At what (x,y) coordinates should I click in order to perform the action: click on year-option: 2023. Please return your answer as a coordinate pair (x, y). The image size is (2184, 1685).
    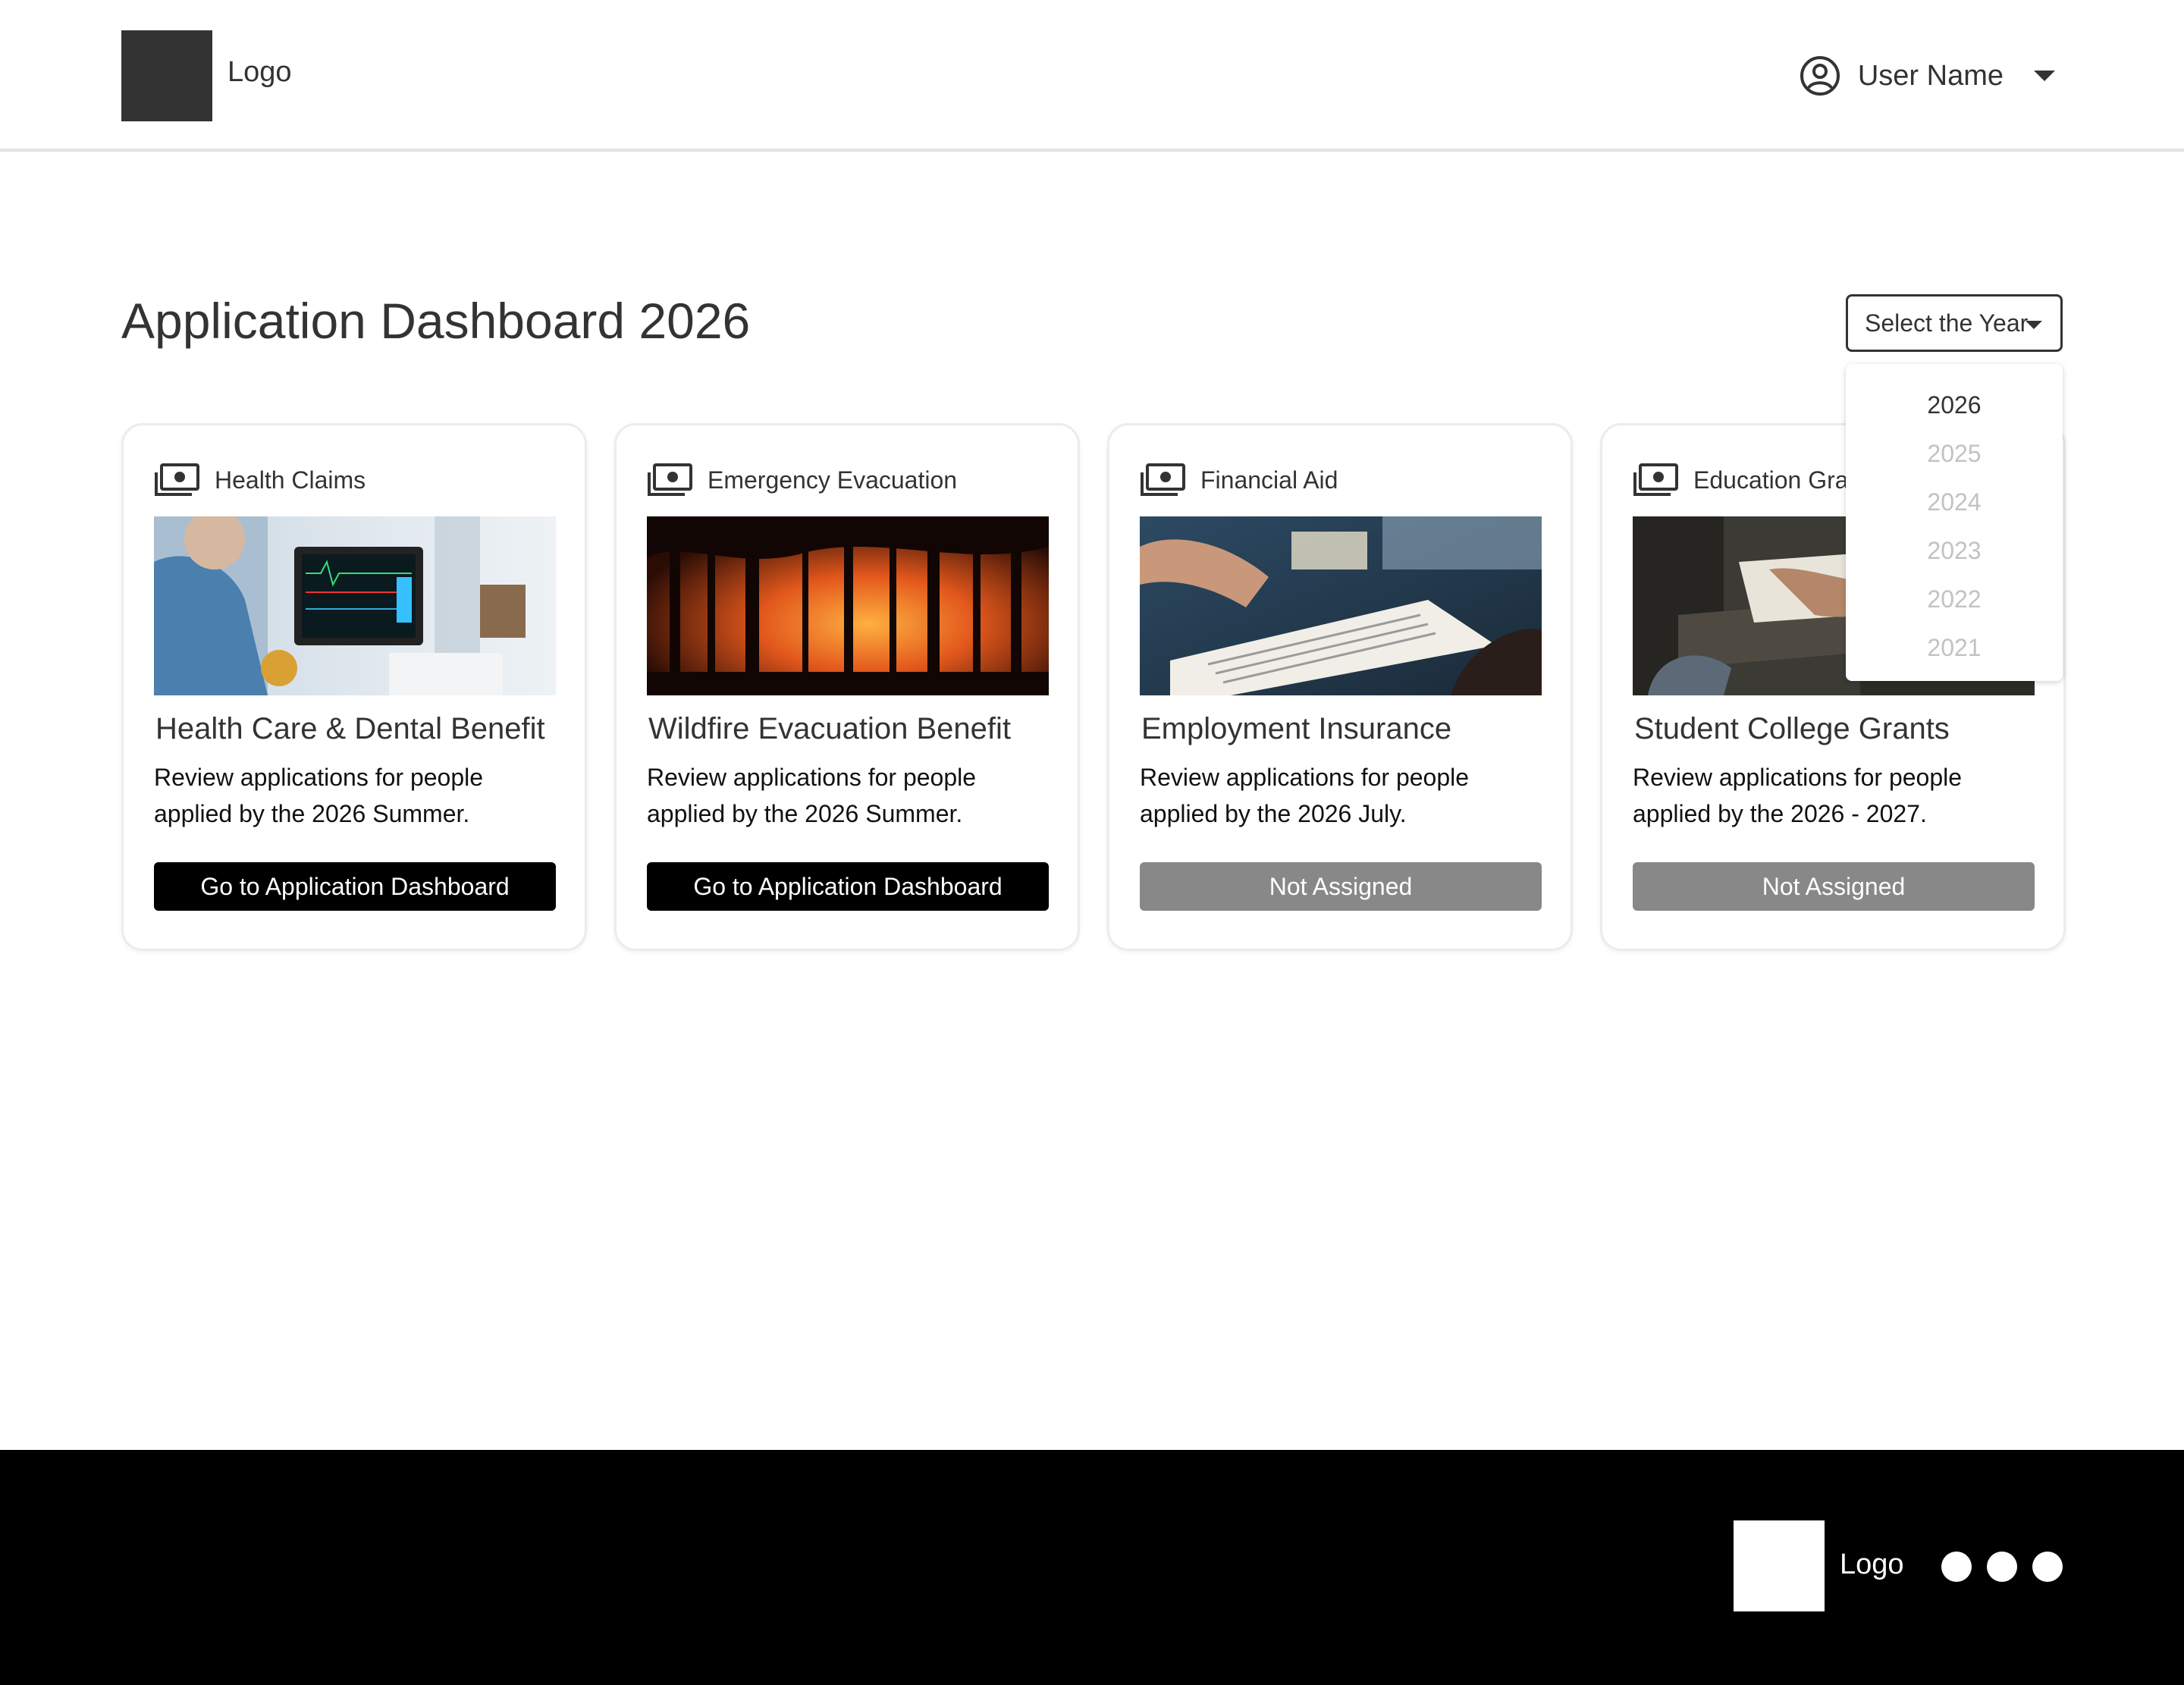
    Looking at the image, I should click on (1954, 551).